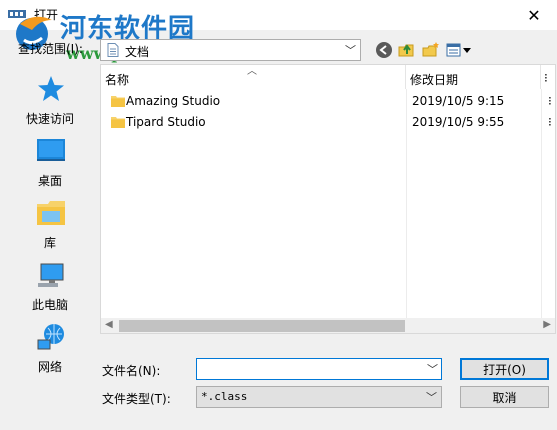 The width and height of the screenshot is (557, 430). Describe the element at coordinates (473, 77) in the screenshot. I see `column-header-date: 修改日期` at that location.